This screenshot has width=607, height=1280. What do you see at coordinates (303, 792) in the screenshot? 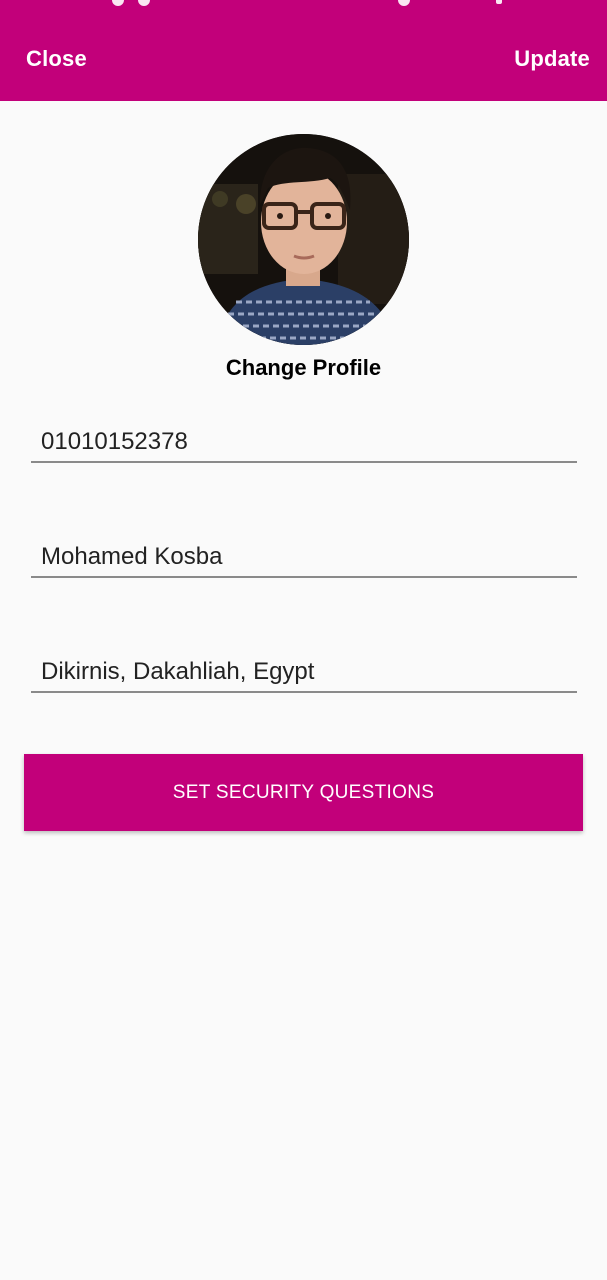
I see `set-security-questions-button: SET SECURITY QUESTIONS` at bounding box center [303, 792].